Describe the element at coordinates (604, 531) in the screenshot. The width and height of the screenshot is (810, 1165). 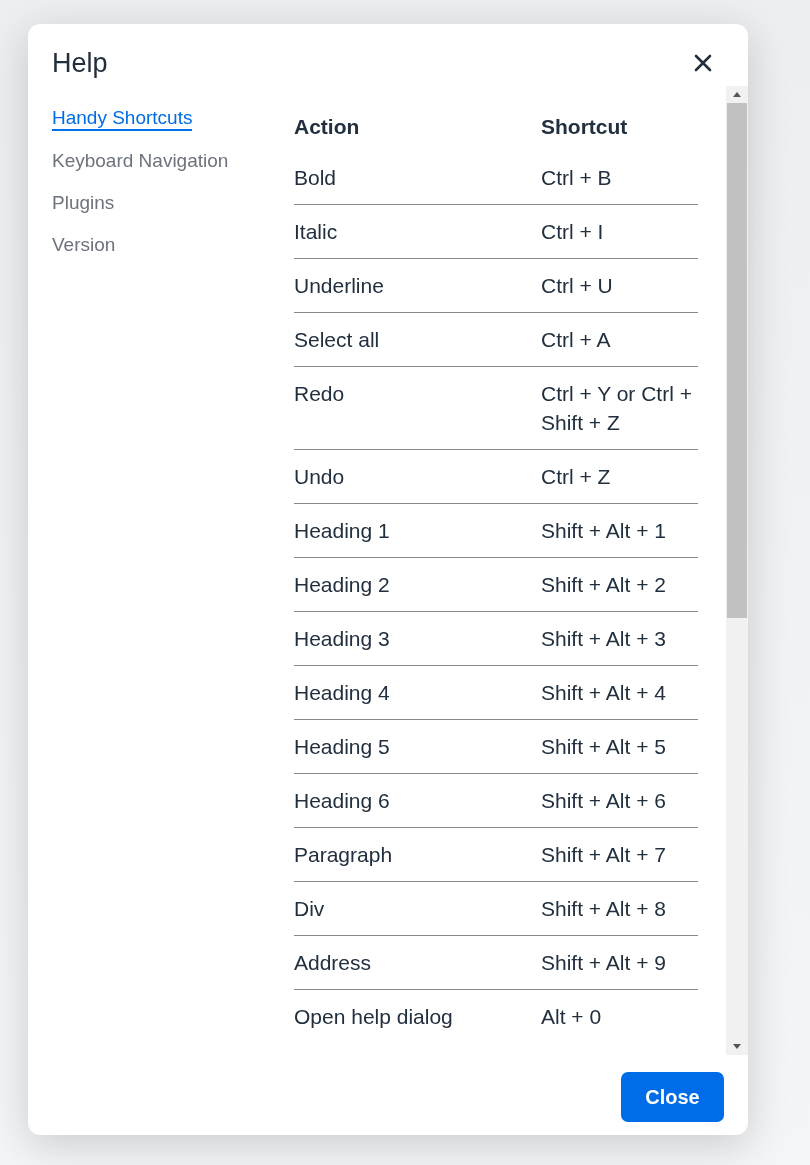
I see `table-cell-text: Shift + Alt + 1` at that location.